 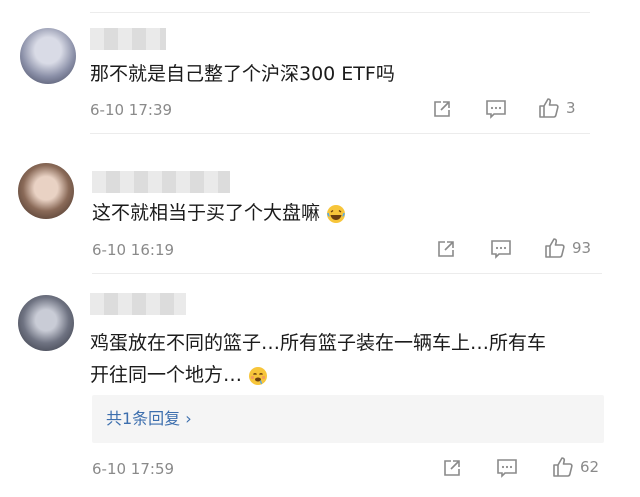 I want to click on comment-text-line1: 鸡蛋放在不同的篮子…所有篮子装在一辆车上…所有车, so click(x=318, y=343).